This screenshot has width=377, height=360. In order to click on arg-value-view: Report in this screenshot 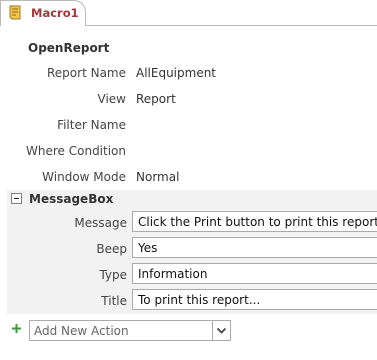, I will do `click(156, 99)`.